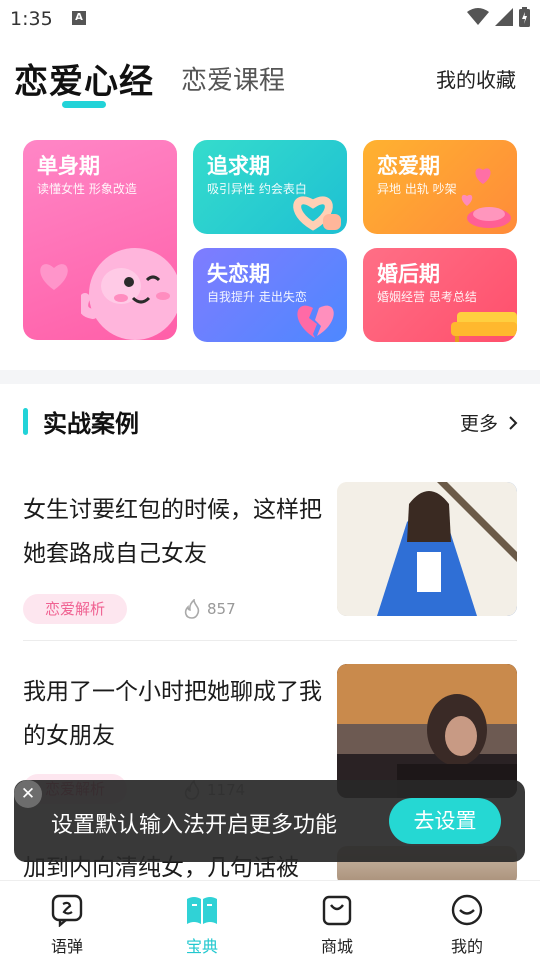 The image size is (540, 960). What do you see at coordinates (84, 78) in the screenshot?
I see `tab-love-tips: 恋爱心经` at bounding box center [84, 78].